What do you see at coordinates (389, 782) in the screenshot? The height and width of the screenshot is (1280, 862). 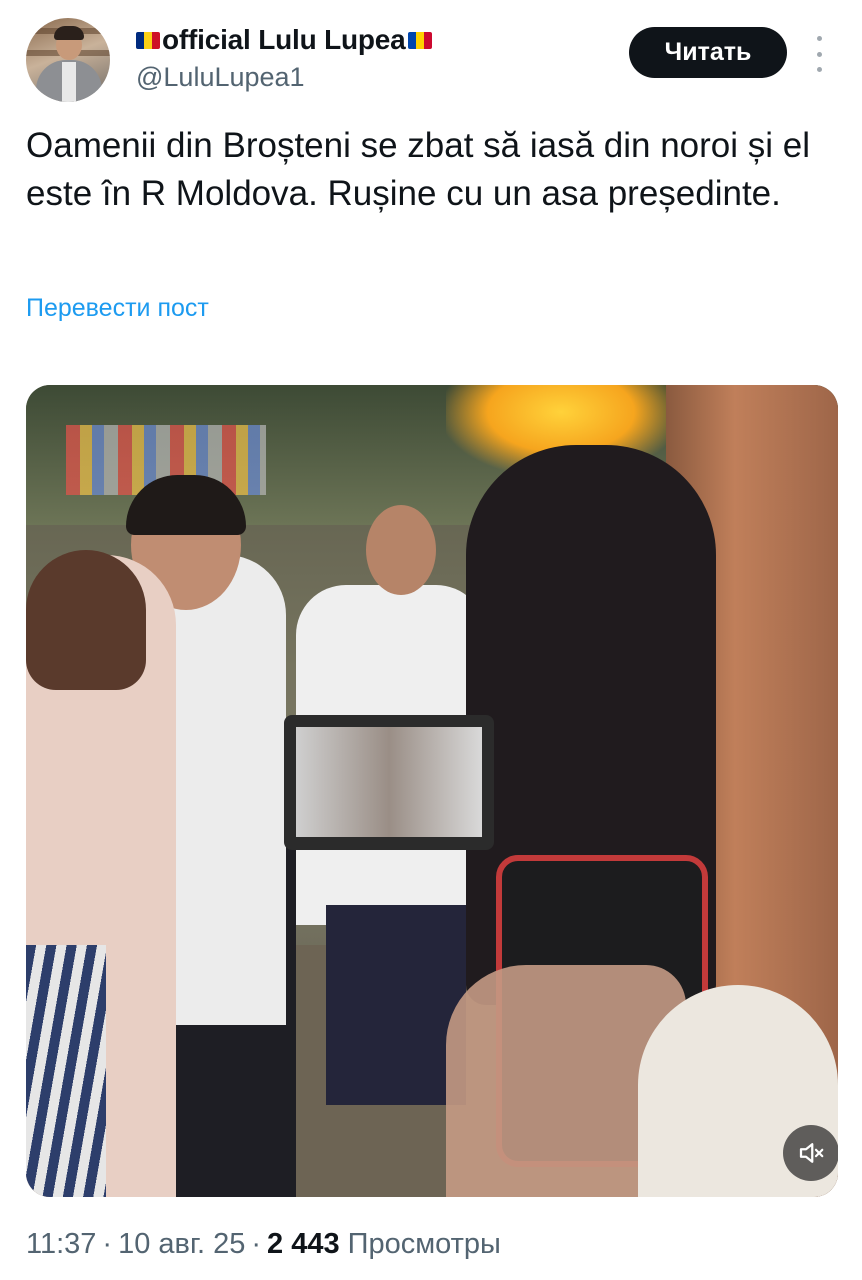 I see `video-camera-monitor-screen` at bounding box center [389, 782].